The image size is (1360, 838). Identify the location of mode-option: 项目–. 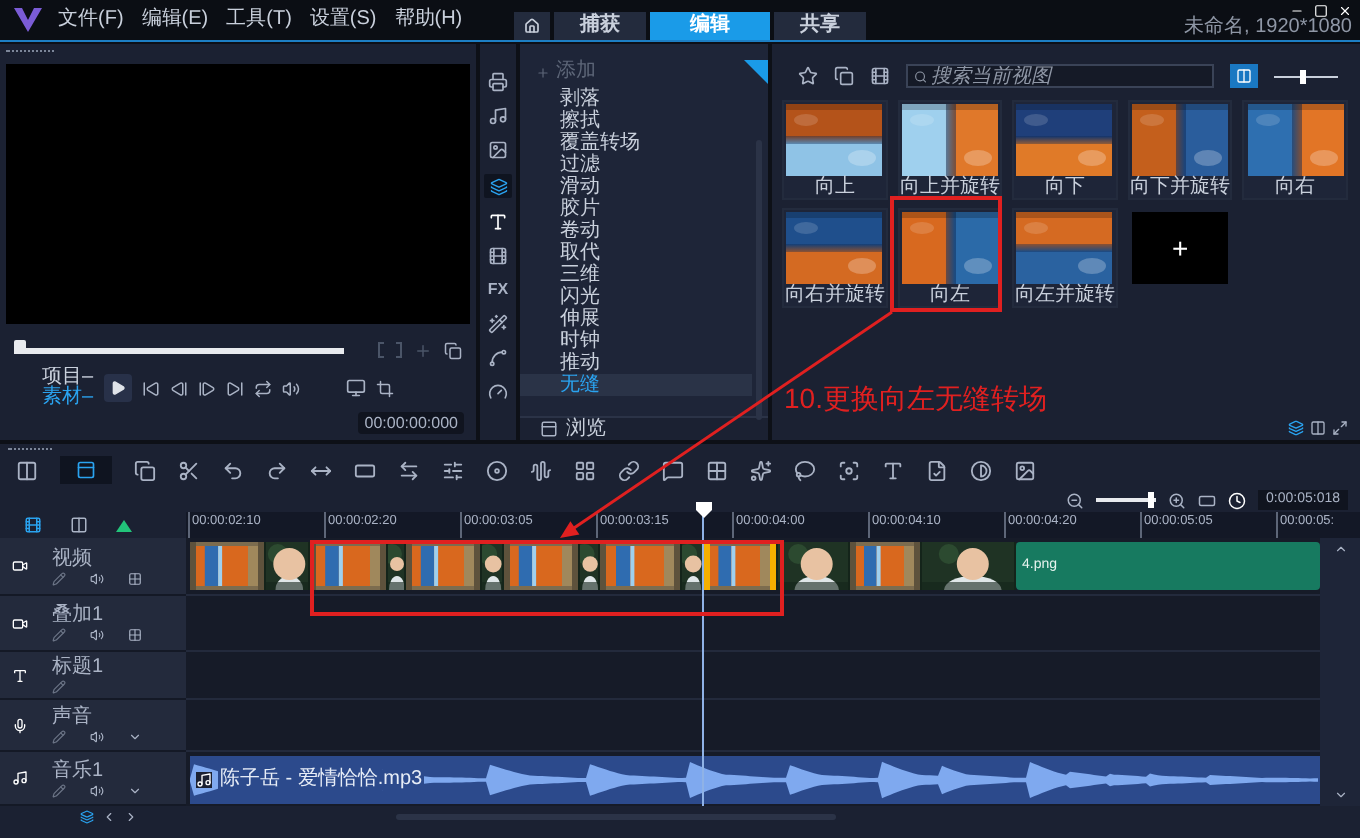
(68, 378).